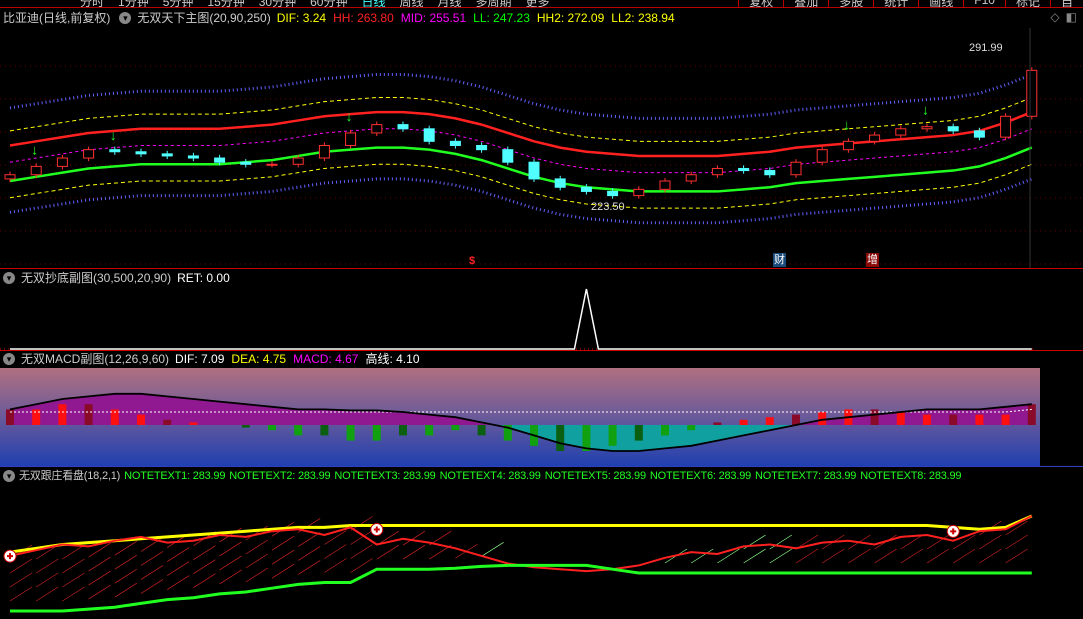  Describe the element at coordinates (608, 207) in the screenshot. I see `low-price-label: 223.50` at that location.